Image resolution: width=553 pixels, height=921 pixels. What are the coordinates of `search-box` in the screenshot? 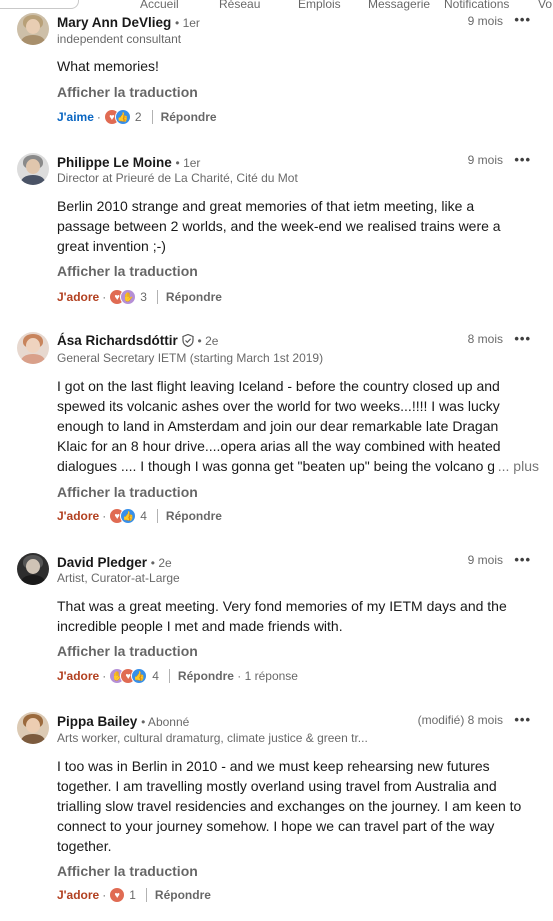 It's located at (39, 4).